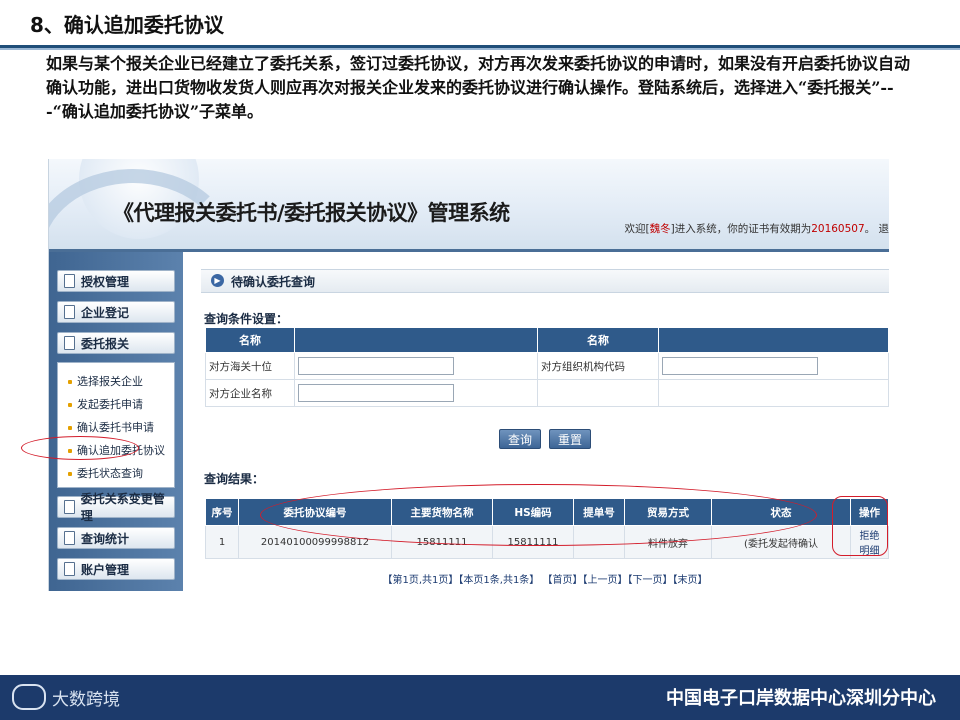 Image resolution: width=960 pixels, height=720 pixels. I want to click on welcome-text: 欢迎[魏冬]进入系统，你的证书有效期为20160507。 退, so click(756, 228).